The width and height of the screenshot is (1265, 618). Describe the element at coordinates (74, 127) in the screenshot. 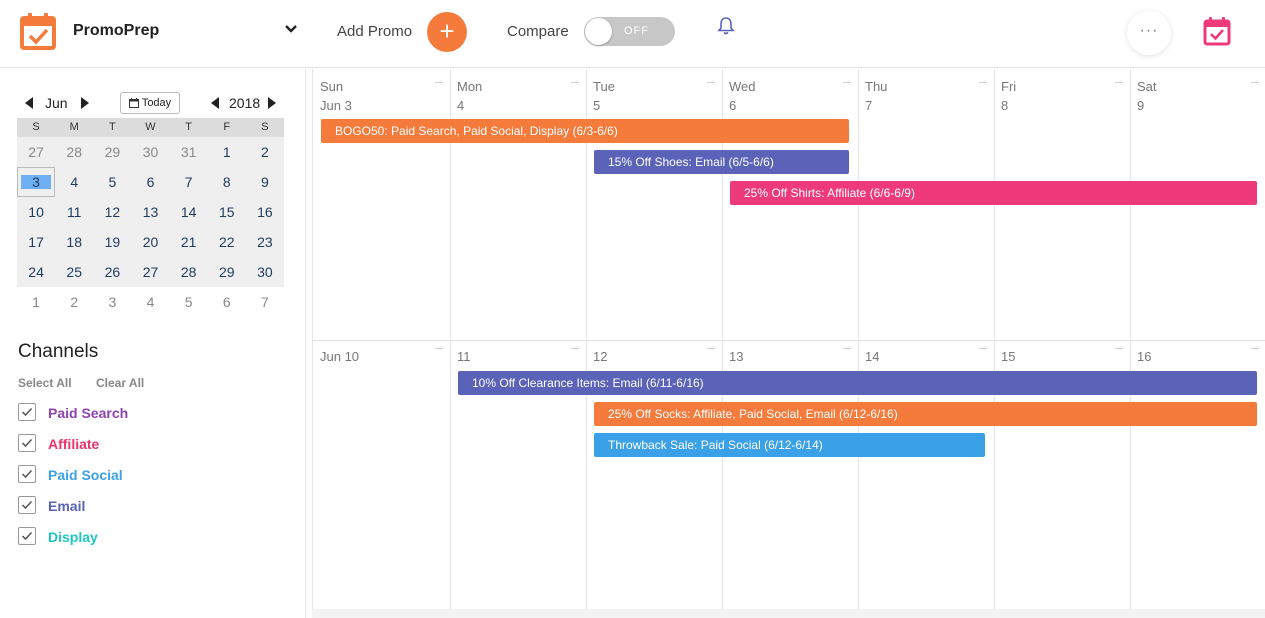

I see `weekday-label: M` at that location.